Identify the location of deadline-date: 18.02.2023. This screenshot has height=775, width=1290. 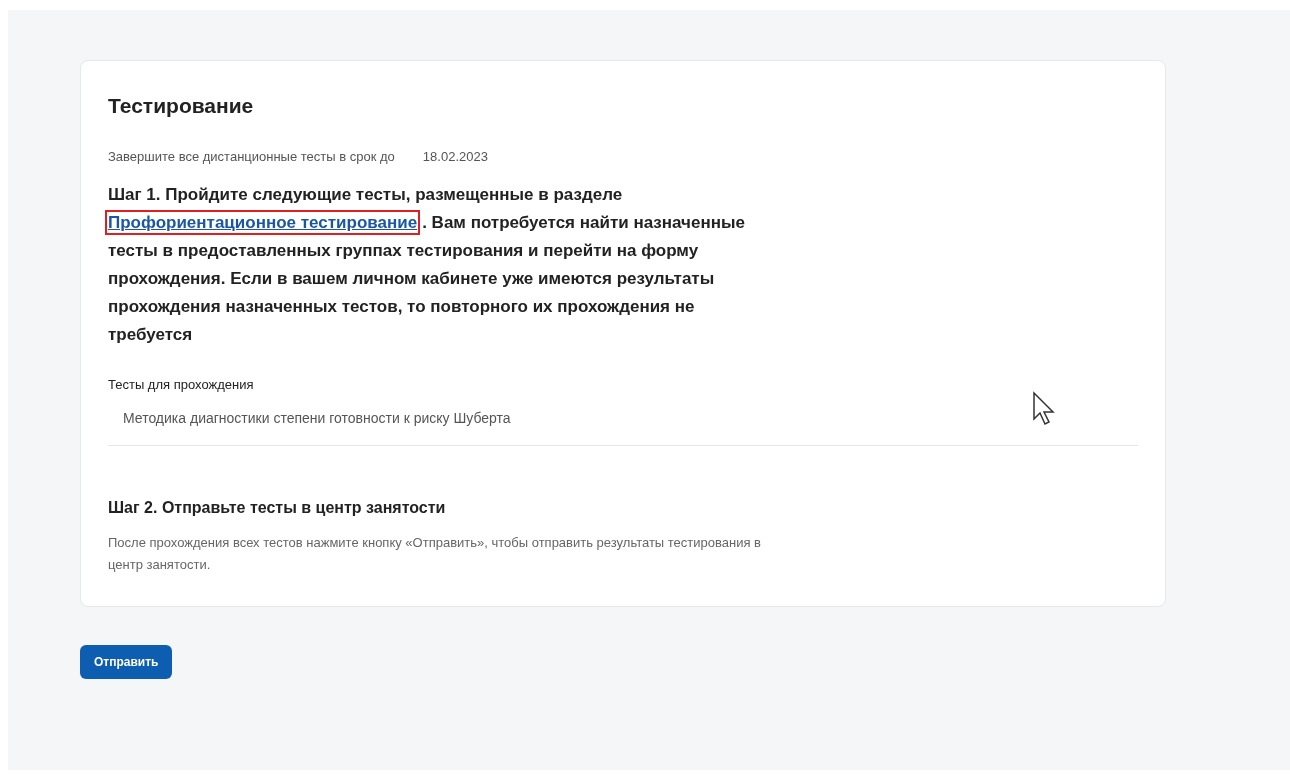
(455, 157).